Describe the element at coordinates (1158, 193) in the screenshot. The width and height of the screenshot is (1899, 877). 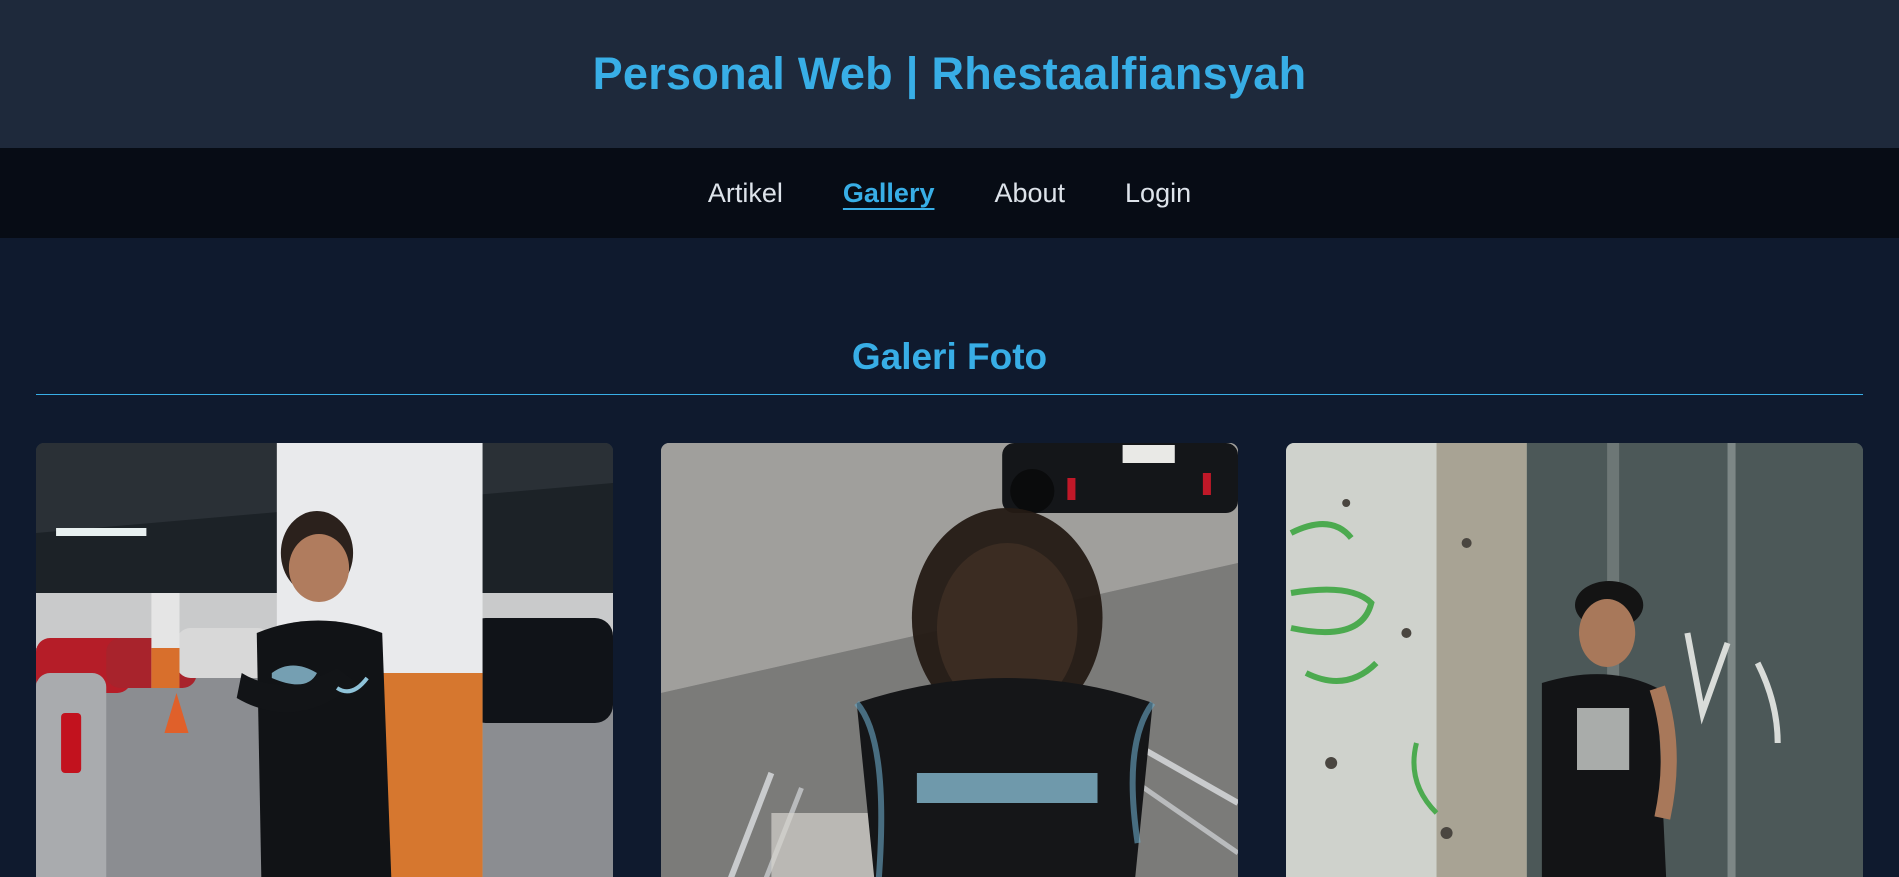
I see `nav-item-login: Login` at that location.